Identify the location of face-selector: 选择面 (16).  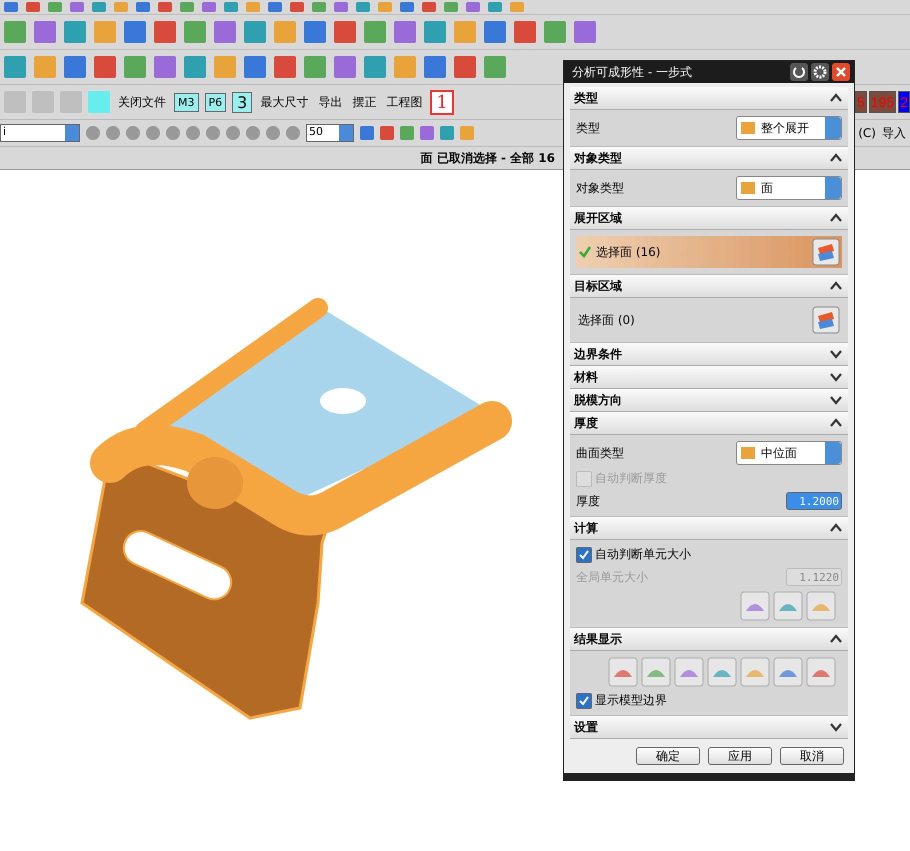
(709, 252).